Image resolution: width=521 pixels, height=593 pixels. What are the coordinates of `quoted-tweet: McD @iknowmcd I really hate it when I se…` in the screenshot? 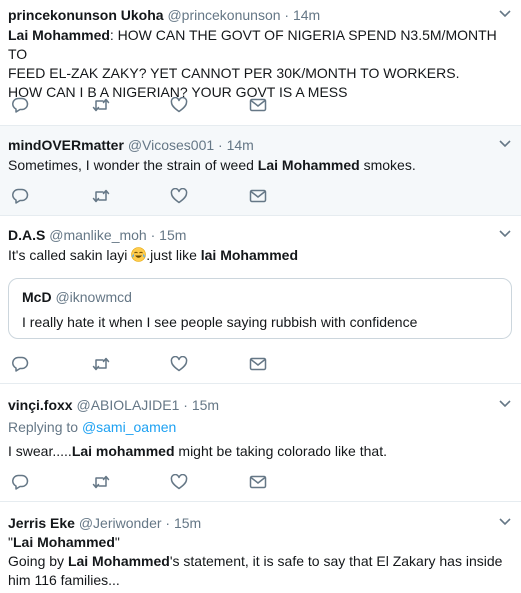 It's located at (260, 308).